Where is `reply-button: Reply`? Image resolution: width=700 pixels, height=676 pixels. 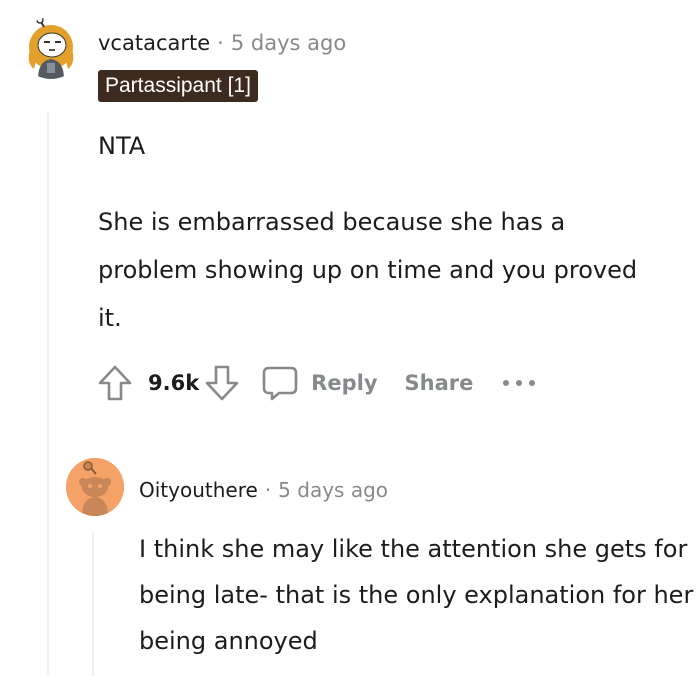
reply-button: Reply is located at coordinates (319, 383).